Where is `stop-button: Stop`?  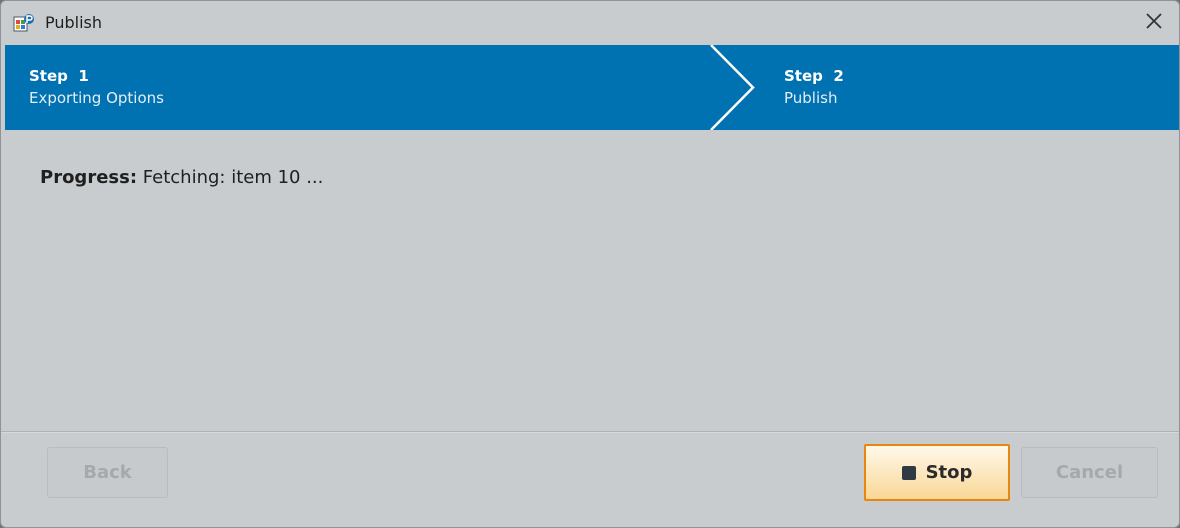 stop-button: Stop is located at coordinates (937, 472).